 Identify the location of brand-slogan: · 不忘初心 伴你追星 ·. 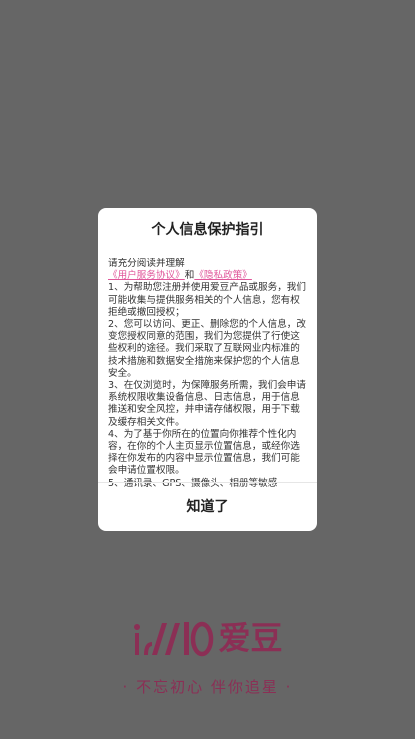
(207, 686).